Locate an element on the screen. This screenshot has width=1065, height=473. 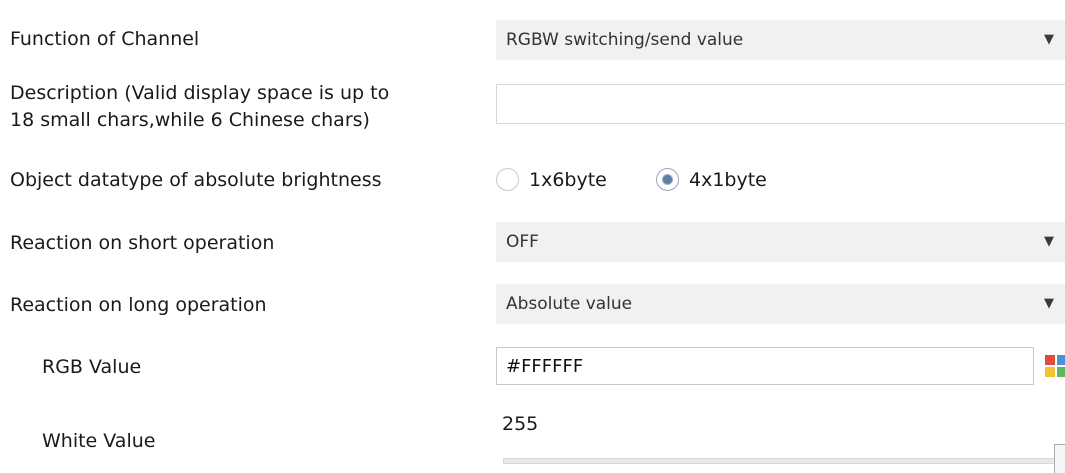
reaction-short-value: OFF is located at coordinates (522, 242).